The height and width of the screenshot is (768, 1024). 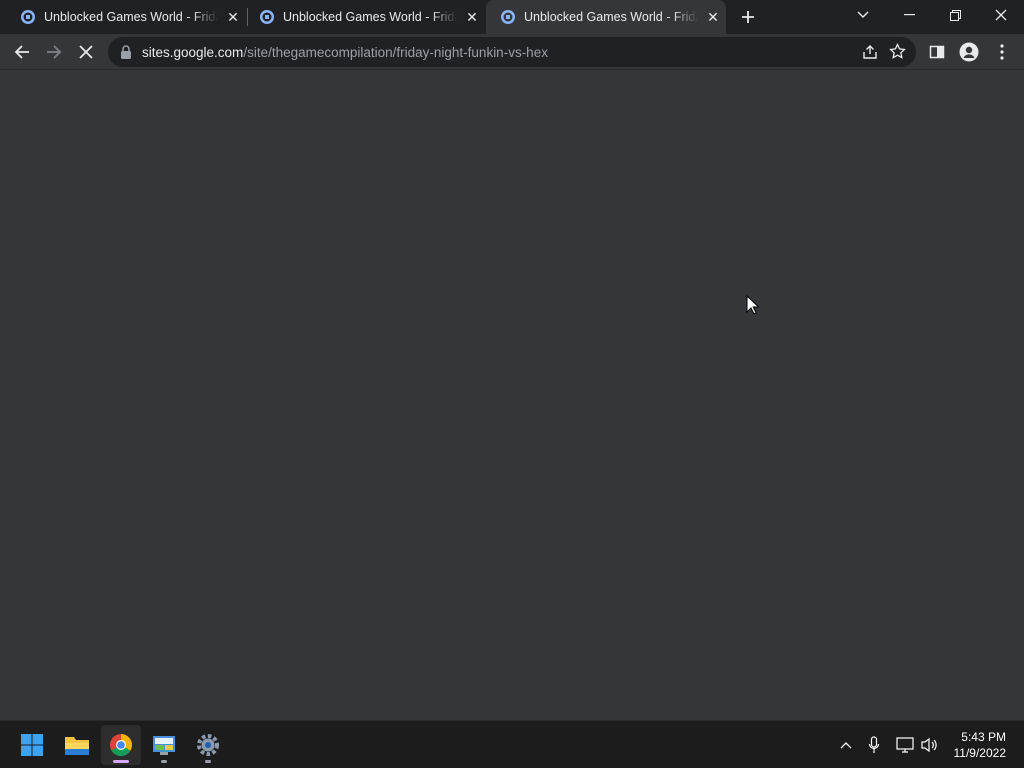 I want to click on show-hidden-icons-button, so click(x=846, y=745).